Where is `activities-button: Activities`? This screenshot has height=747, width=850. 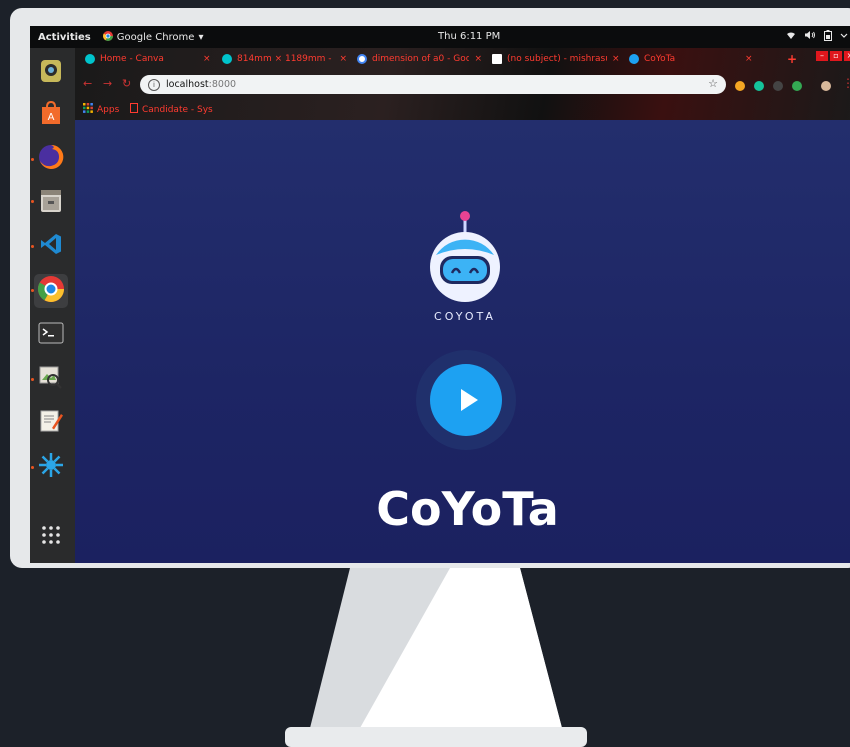 activities-button: Activities is located at coordinates (64, 37).